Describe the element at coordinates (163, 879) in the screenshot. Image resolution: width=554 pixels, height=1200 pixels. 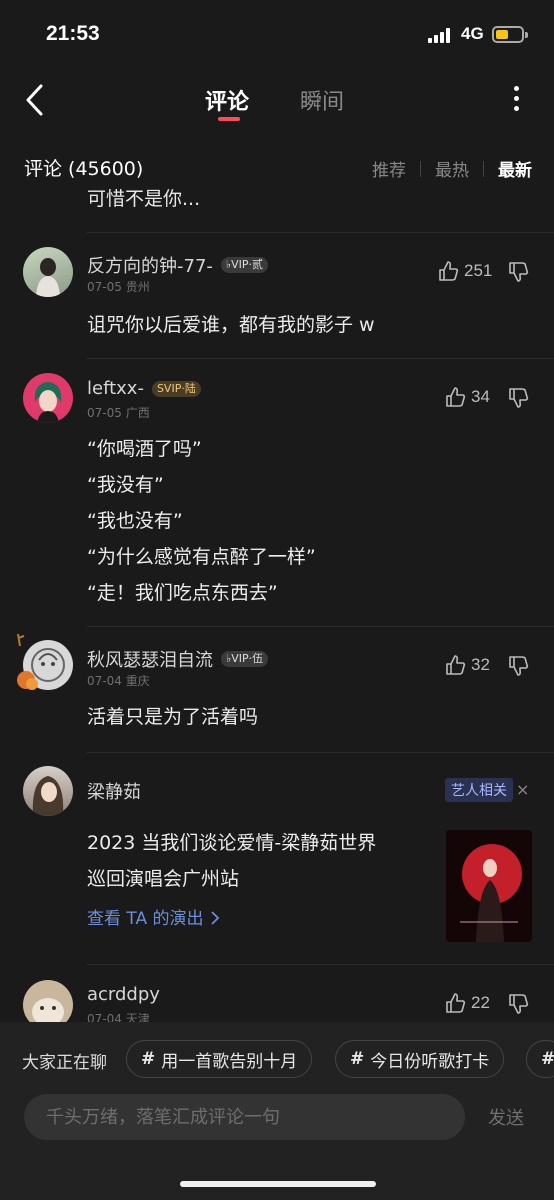
I see `concert-title-line: 巡回演唱会广州站` at that location.